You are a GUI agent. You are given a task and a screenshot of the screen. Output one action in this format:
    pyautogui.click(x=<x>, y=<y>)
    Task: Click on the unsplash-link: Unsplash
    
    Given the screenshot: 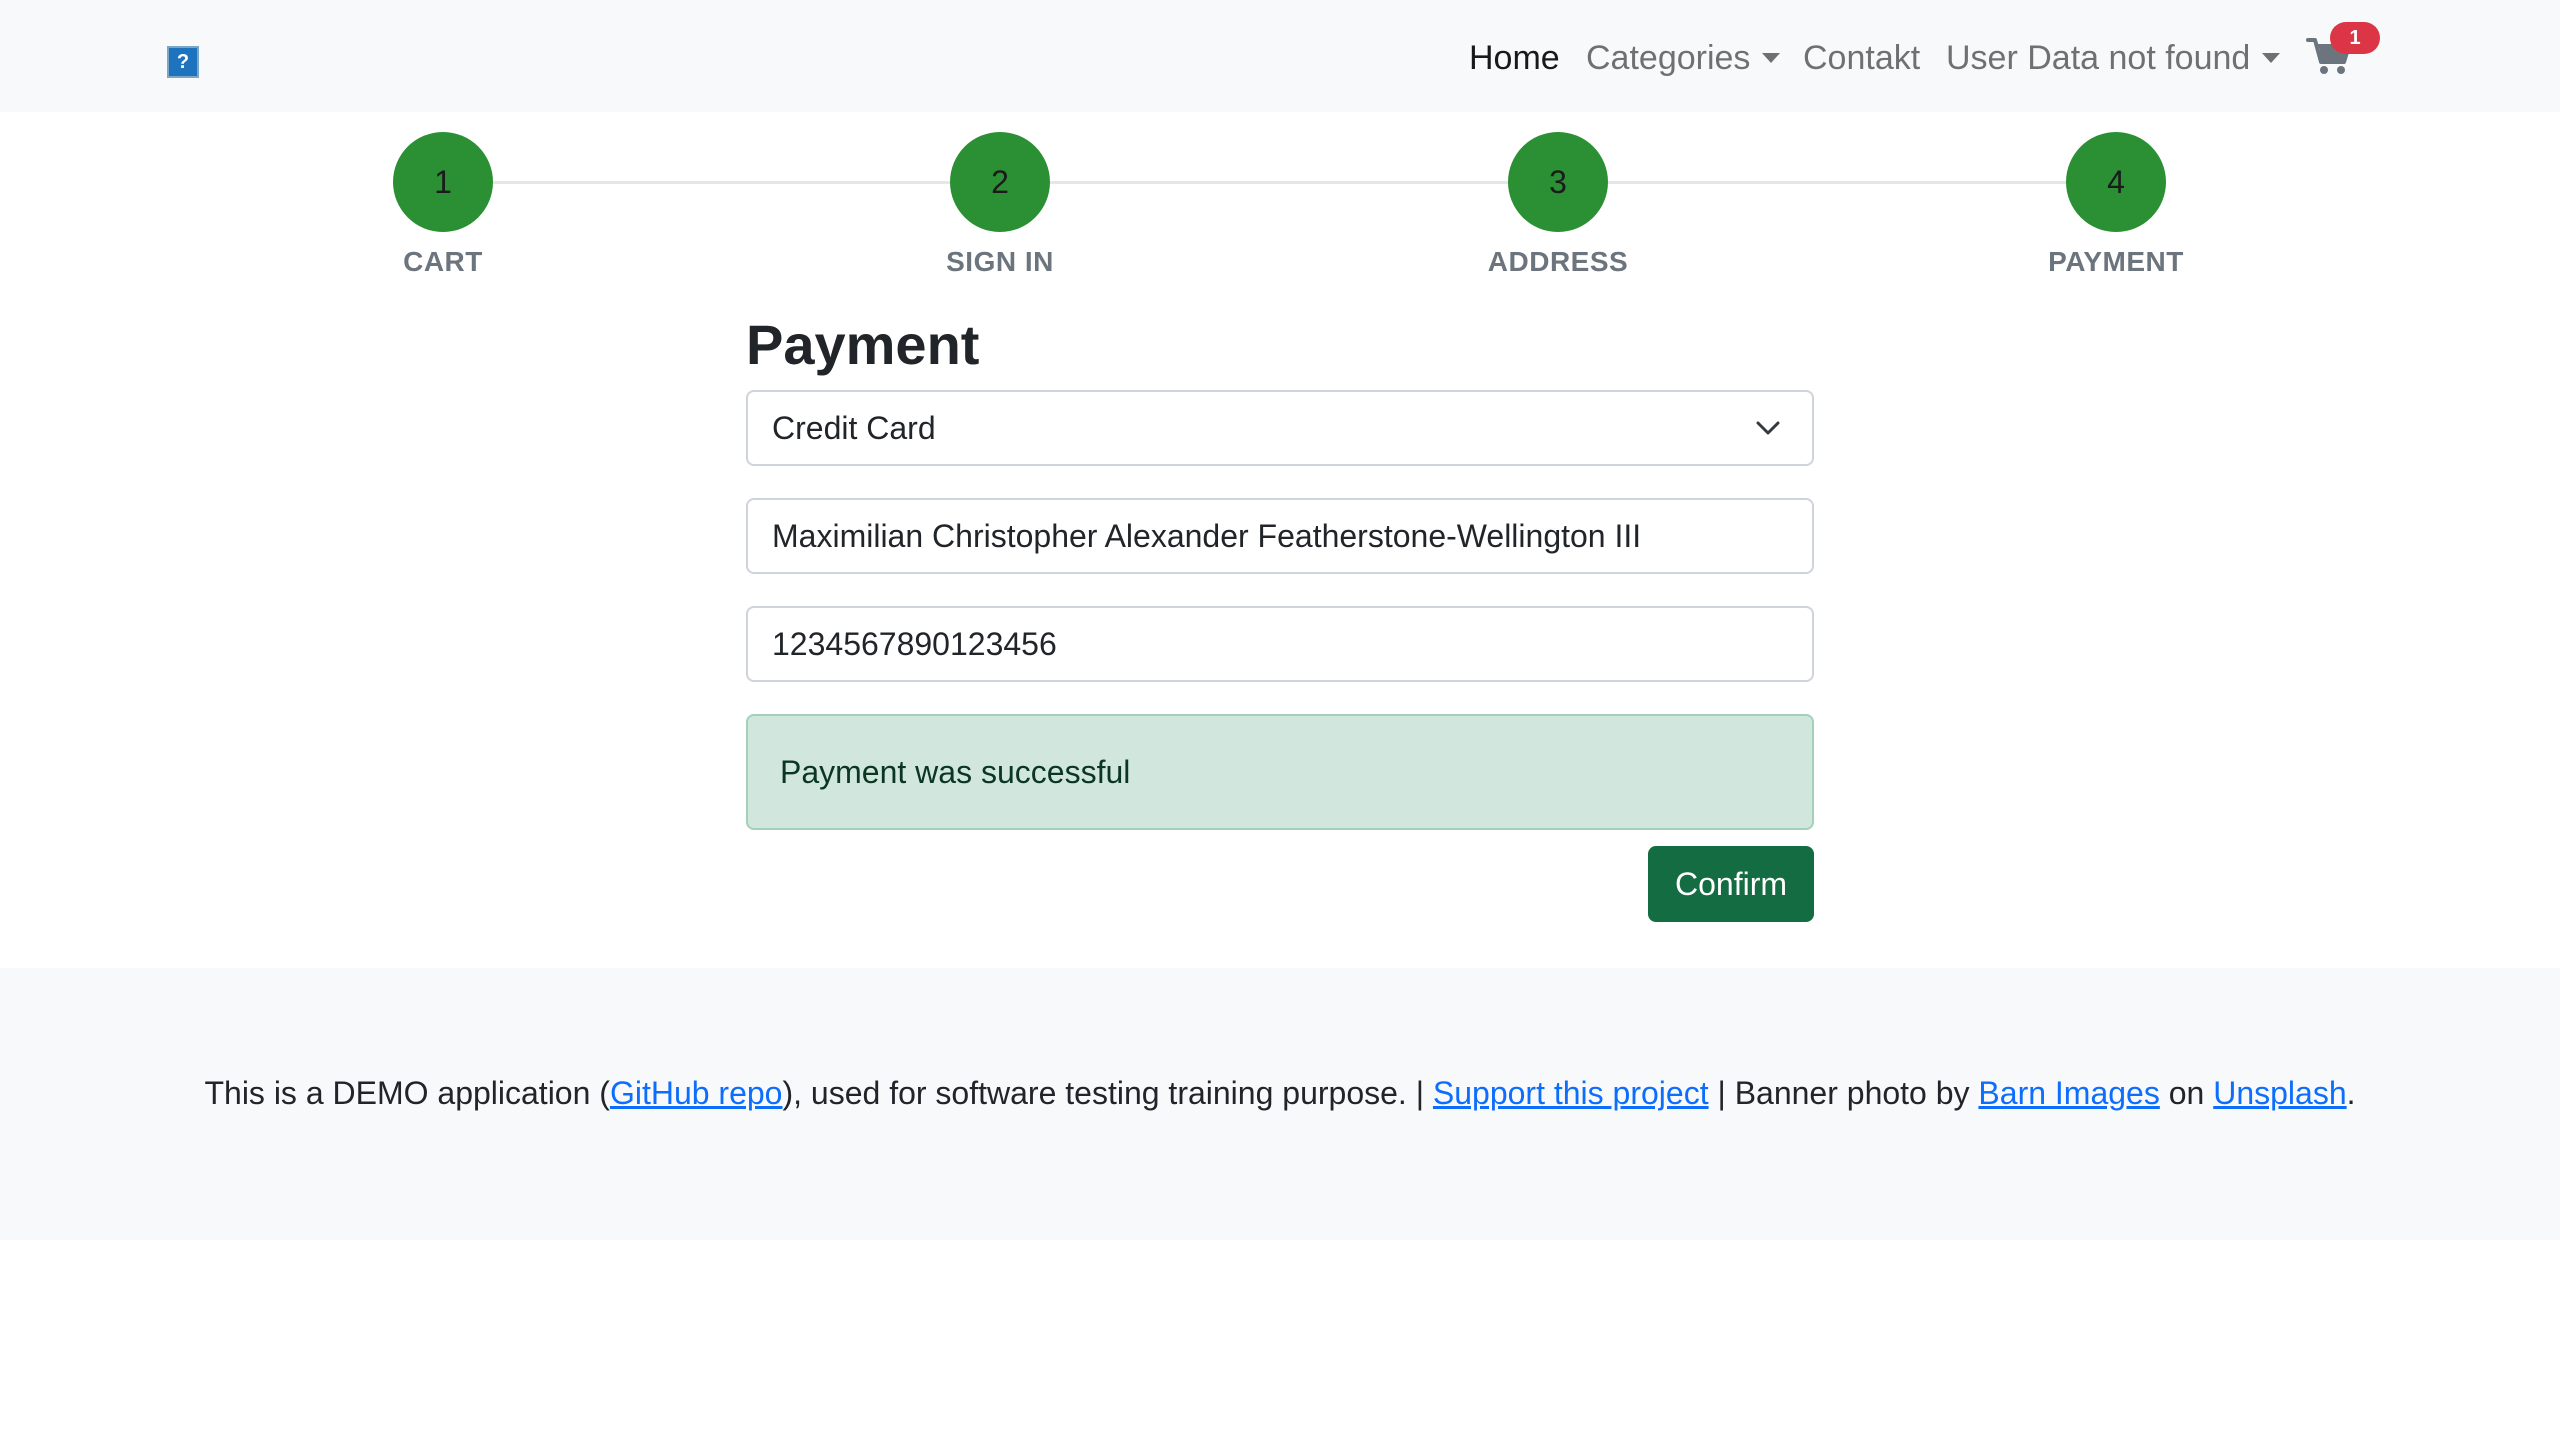 What is the action you would take?
    pyautogui.click(x=2279, y=1093)
    